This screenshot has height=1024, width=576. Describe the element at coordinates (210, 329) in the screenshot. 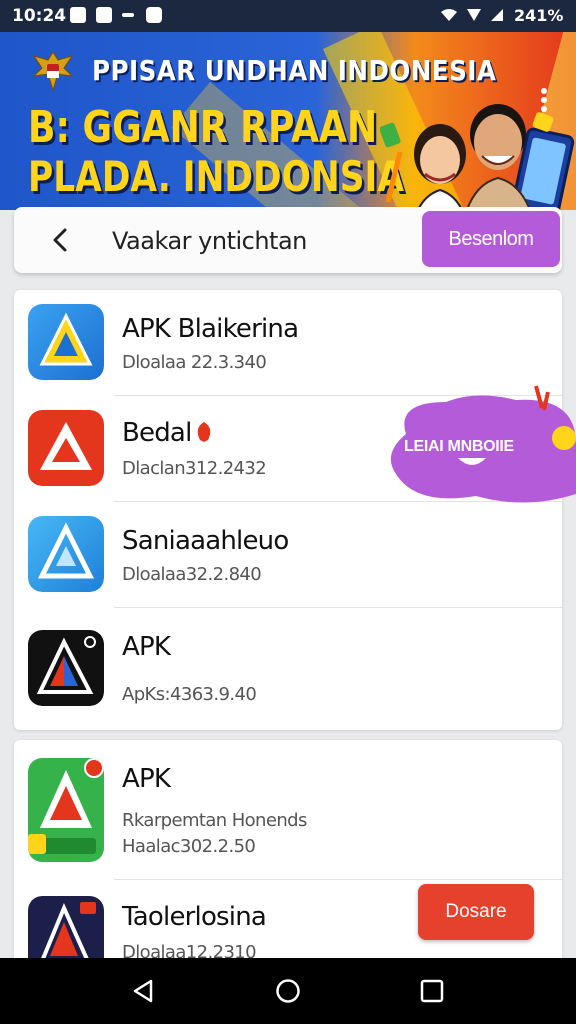

I see `app-name: APK Blaikerina` at that location.